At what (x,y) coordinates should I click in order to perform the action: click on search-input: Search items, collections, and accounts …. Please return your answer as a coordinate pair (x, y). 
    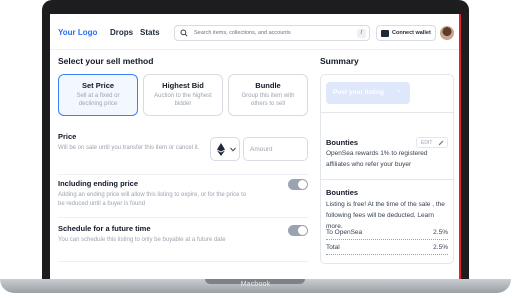
    Looking at the image, I should click on (272, 33).